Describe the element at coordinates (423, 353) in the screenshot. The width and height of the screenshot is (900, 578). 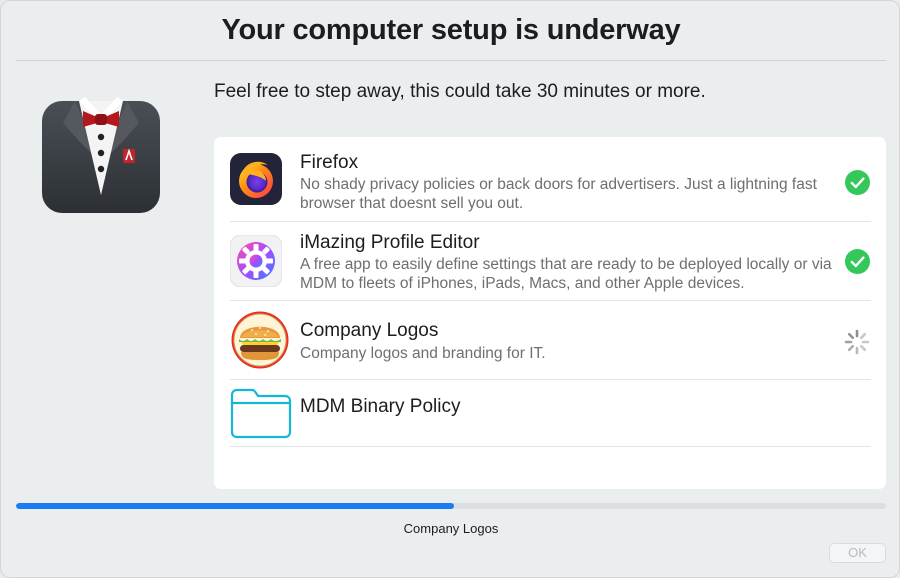
I see `item-description: Company logos and branding for IT.` at that location.